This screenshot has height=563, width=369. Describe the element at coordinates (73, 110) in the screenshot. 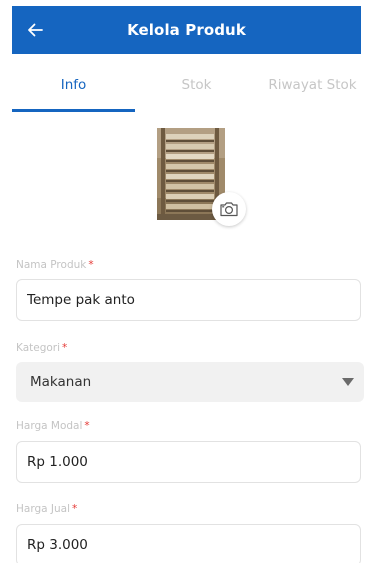

I see `active-tab-indicator` at that location.